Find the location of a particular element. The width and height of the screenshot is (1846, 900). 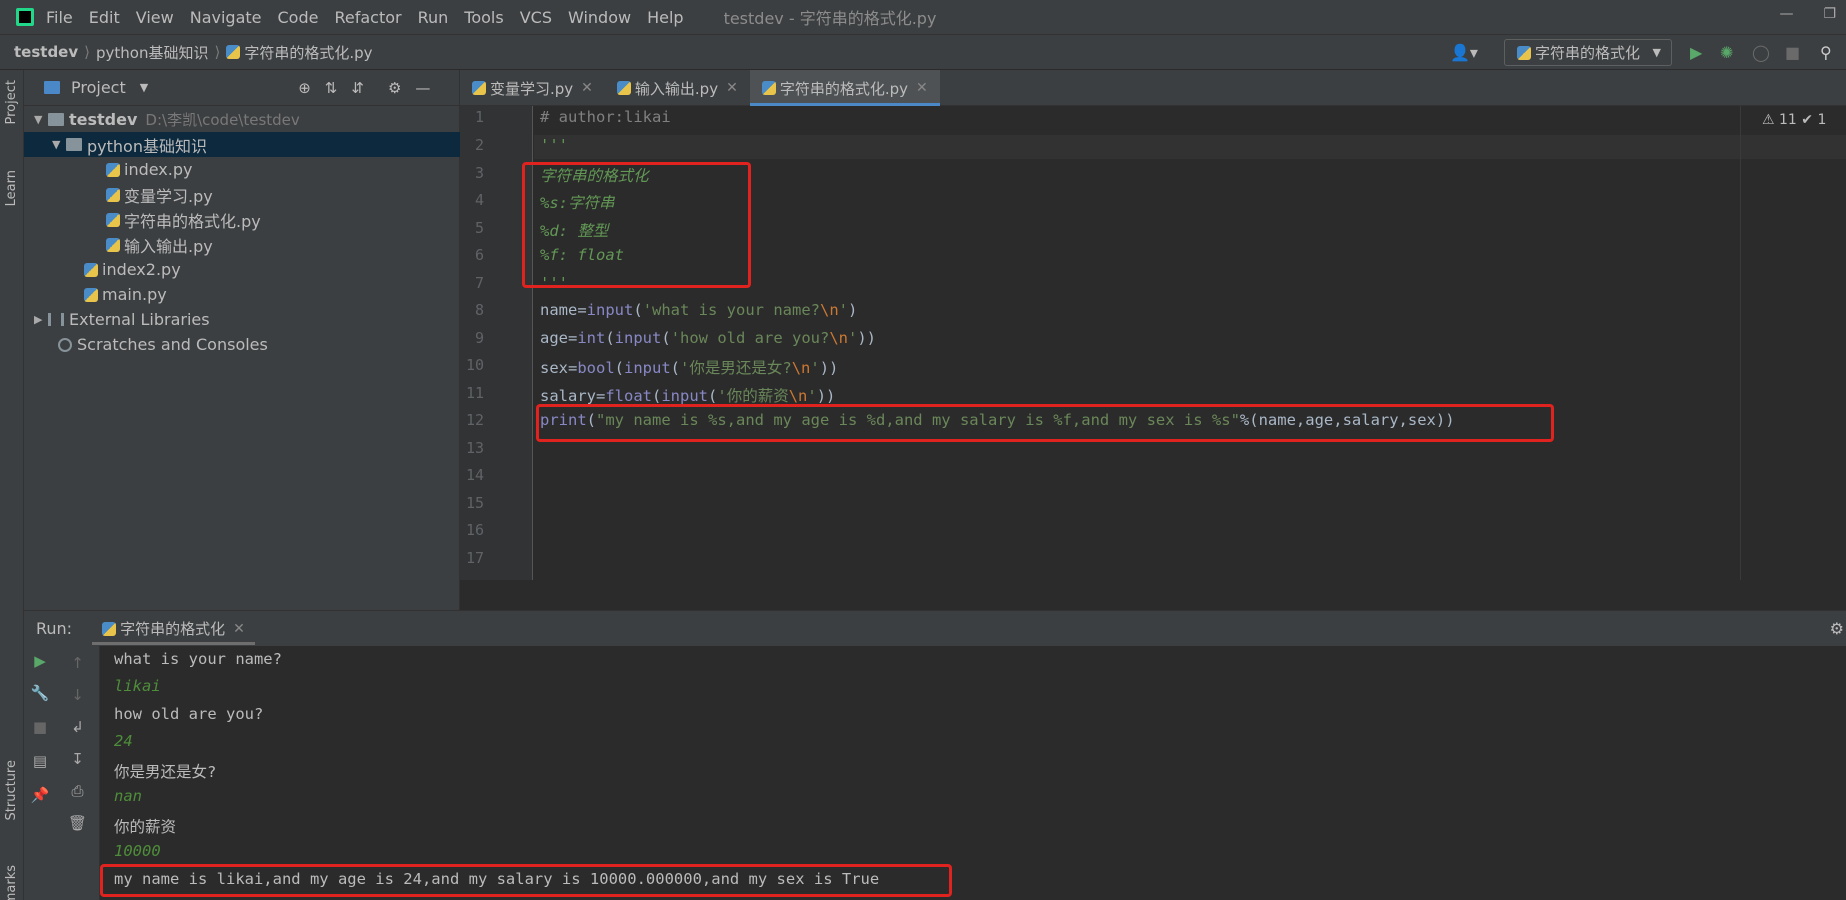

menu-refactor: Refactor is located at coordinates (367, 17).